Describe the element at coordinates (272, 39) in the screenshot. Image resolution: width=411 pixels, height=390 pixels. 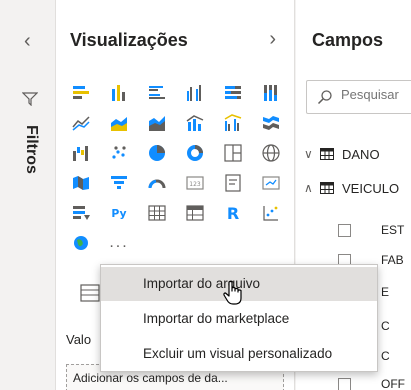
I see `chevron-right-icon: ›` at that location.